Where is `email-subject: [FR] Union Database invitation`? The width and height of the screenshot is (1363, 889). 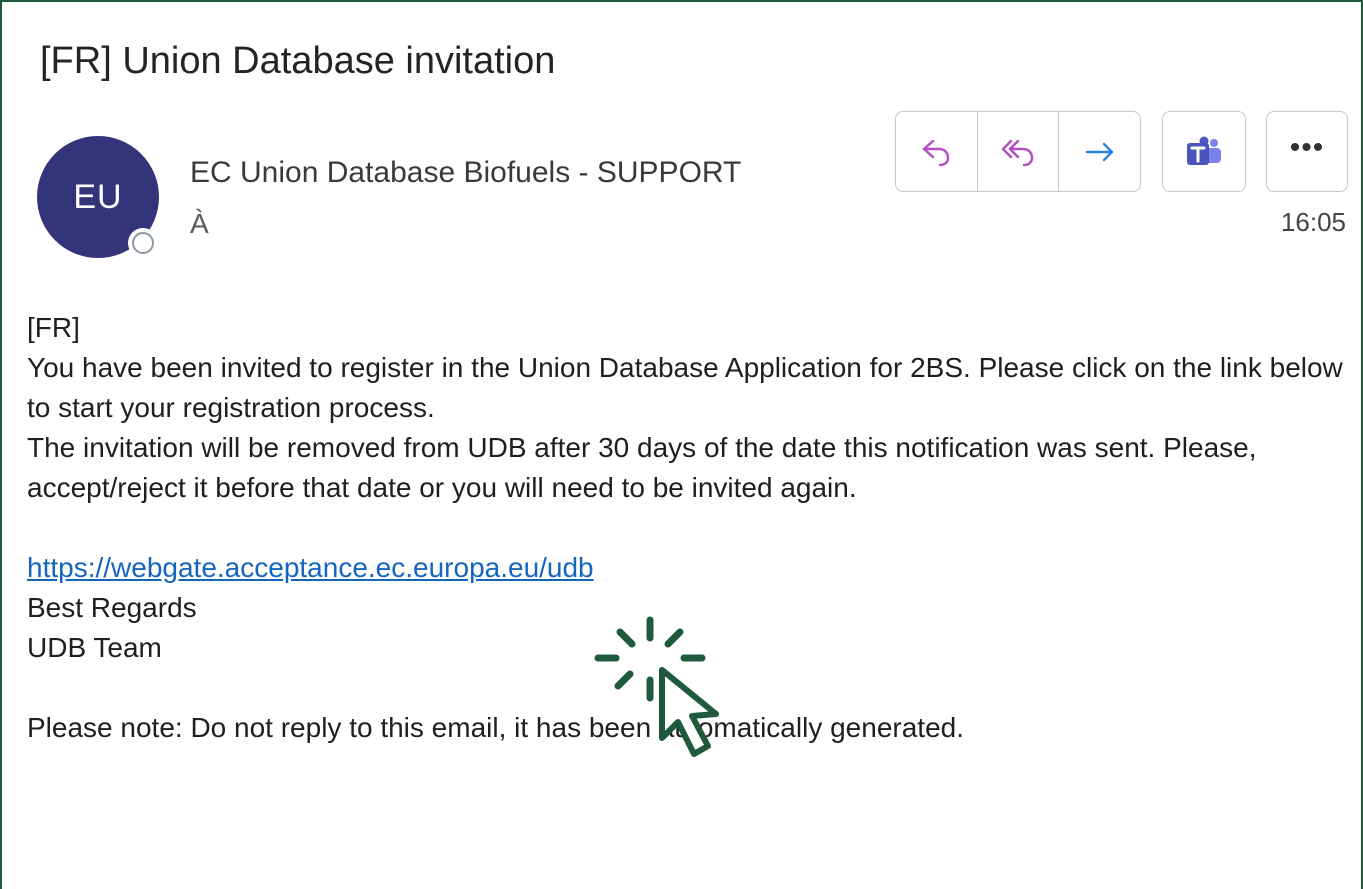
email-subject: [FR] Union Database invitation is located at coordinates (298, 61).